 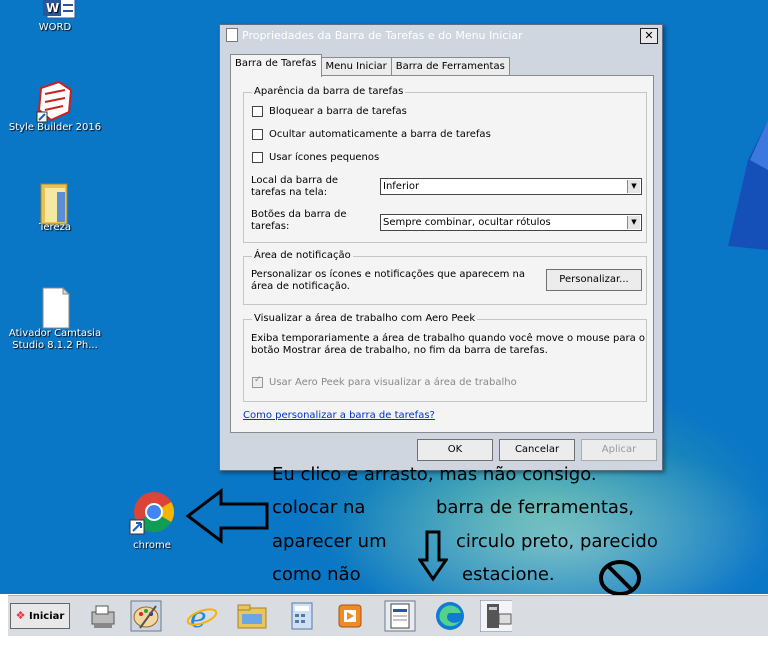 What do you see at coordinates (619, 450) in the screenshot?
I see `apply-button: Aplicar` at bounding box center [619, 450].